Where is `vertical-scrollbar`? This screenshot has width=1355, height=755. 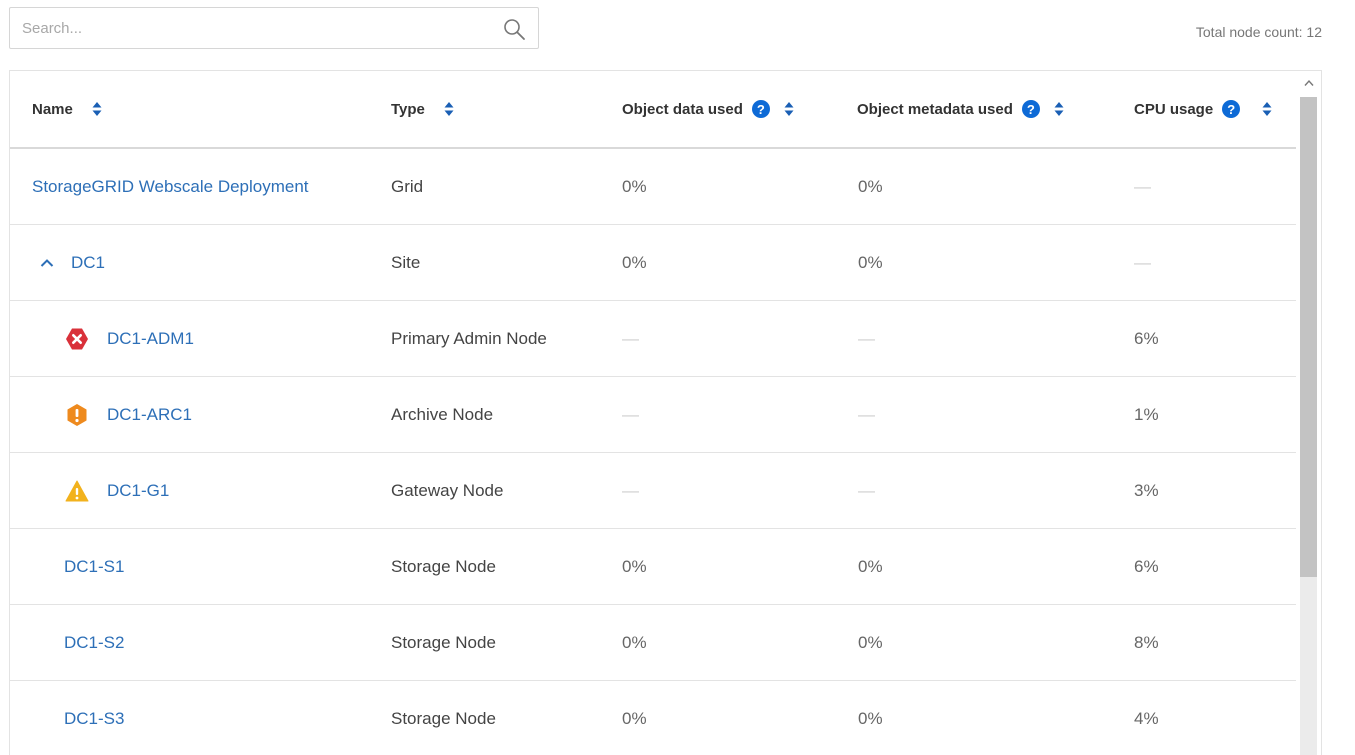 vertical-scrollbar is located at coordinates (1308, 413).